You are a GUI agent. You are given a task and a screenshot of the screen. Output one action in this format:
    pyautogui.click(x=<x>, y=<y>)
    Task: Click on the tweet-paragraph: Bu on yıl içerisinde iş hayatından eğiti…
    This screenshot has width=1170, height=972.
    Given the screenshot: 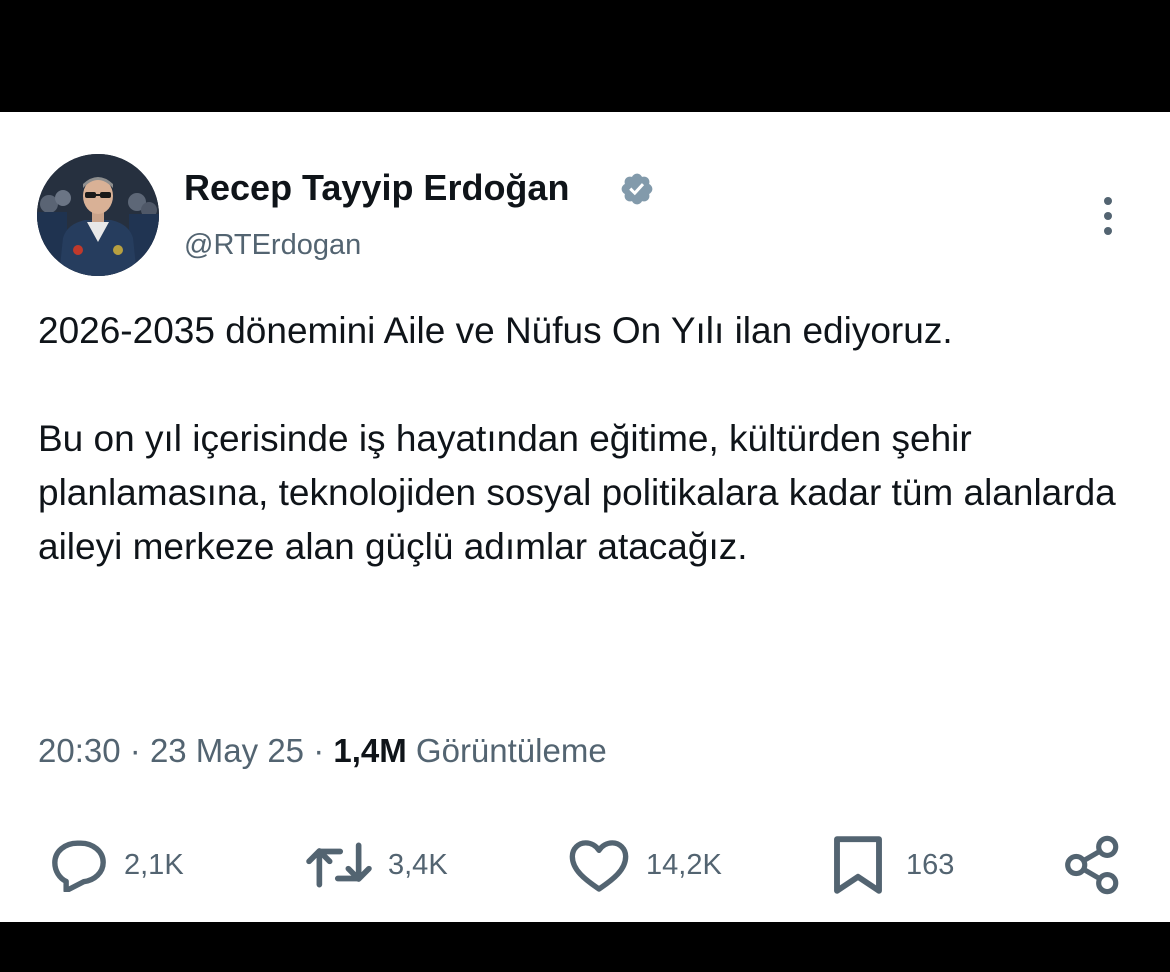 What is the action you would take?
    pyautogui.click(x=577, y=492)
    